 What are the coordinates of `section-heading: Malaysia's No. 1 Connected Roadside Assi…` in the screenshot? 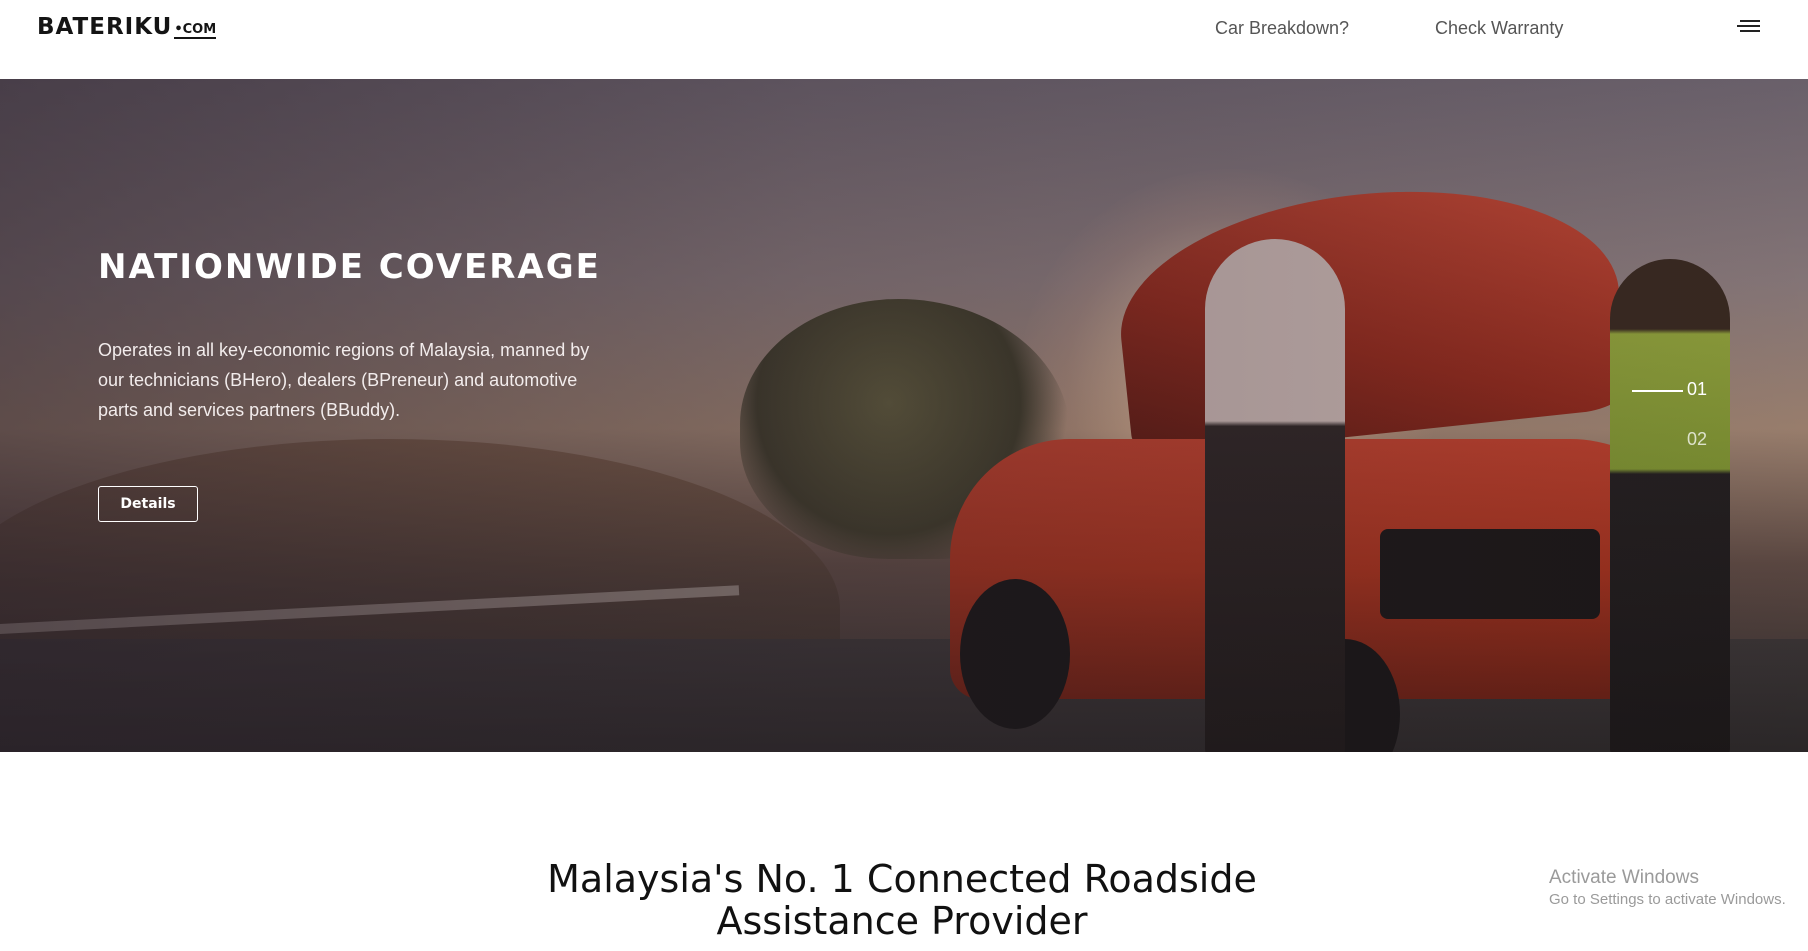 It's located at (902, 900).